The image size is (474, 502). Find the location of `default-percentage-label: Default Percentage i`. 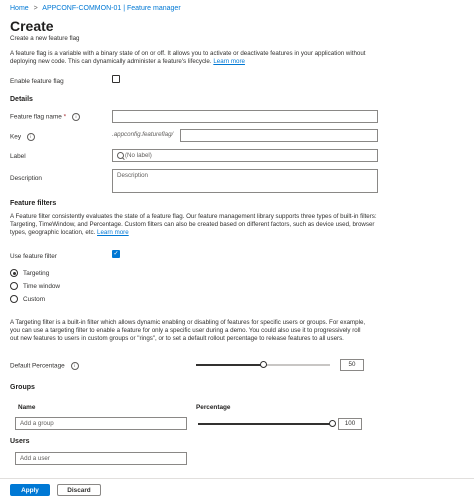

default-percentage-label: Default Percentage i is located at coordinates (44, 366).